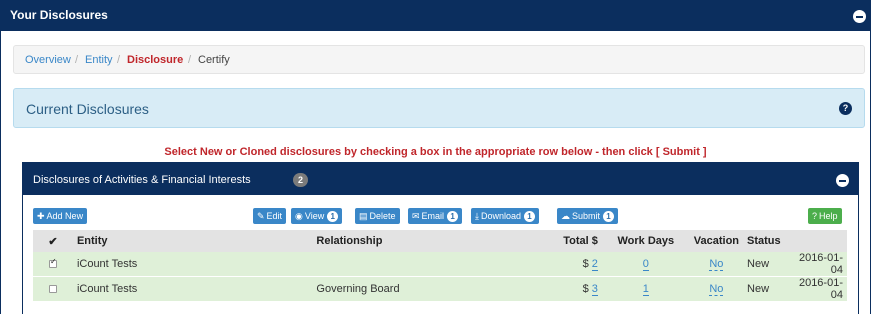 The image size is (871, 314). What do you see at coordinates (565, 216) in the screenshot?
I see `upload-icon: ☁` at bounding box center [565, 216].